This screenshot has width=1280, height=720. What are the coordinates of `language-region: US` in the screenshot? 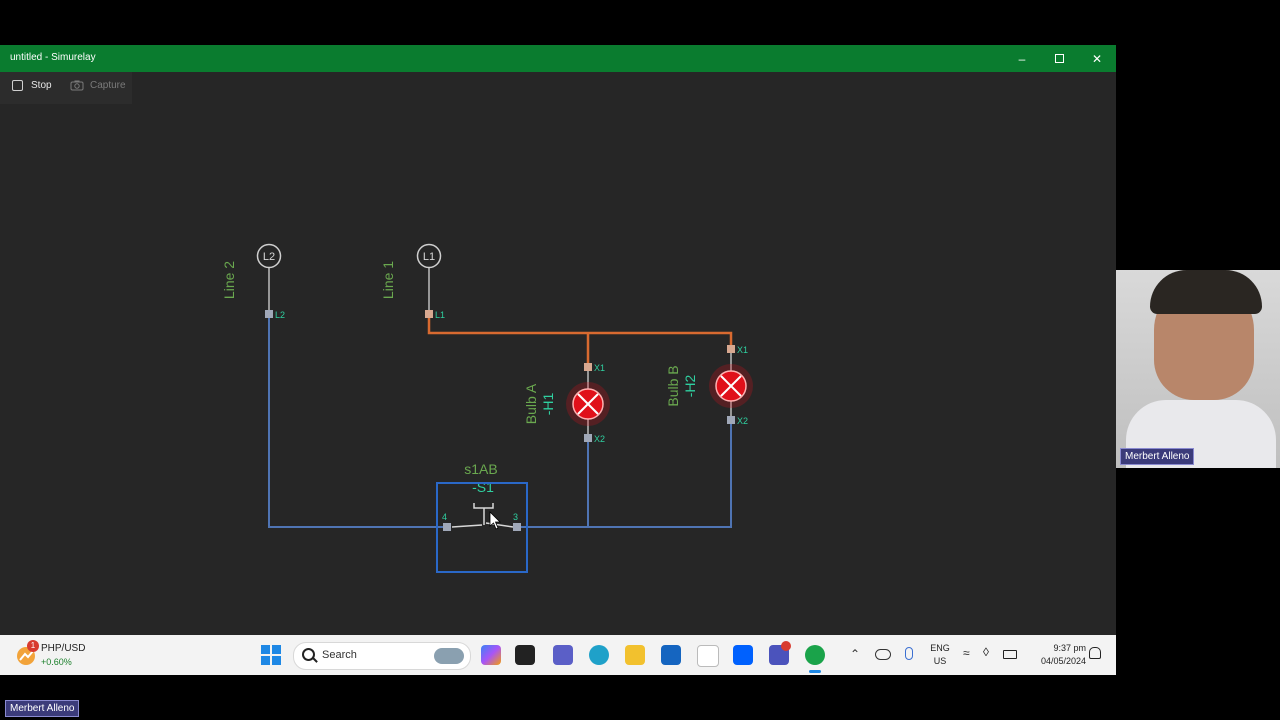 It's located at (940, 661).